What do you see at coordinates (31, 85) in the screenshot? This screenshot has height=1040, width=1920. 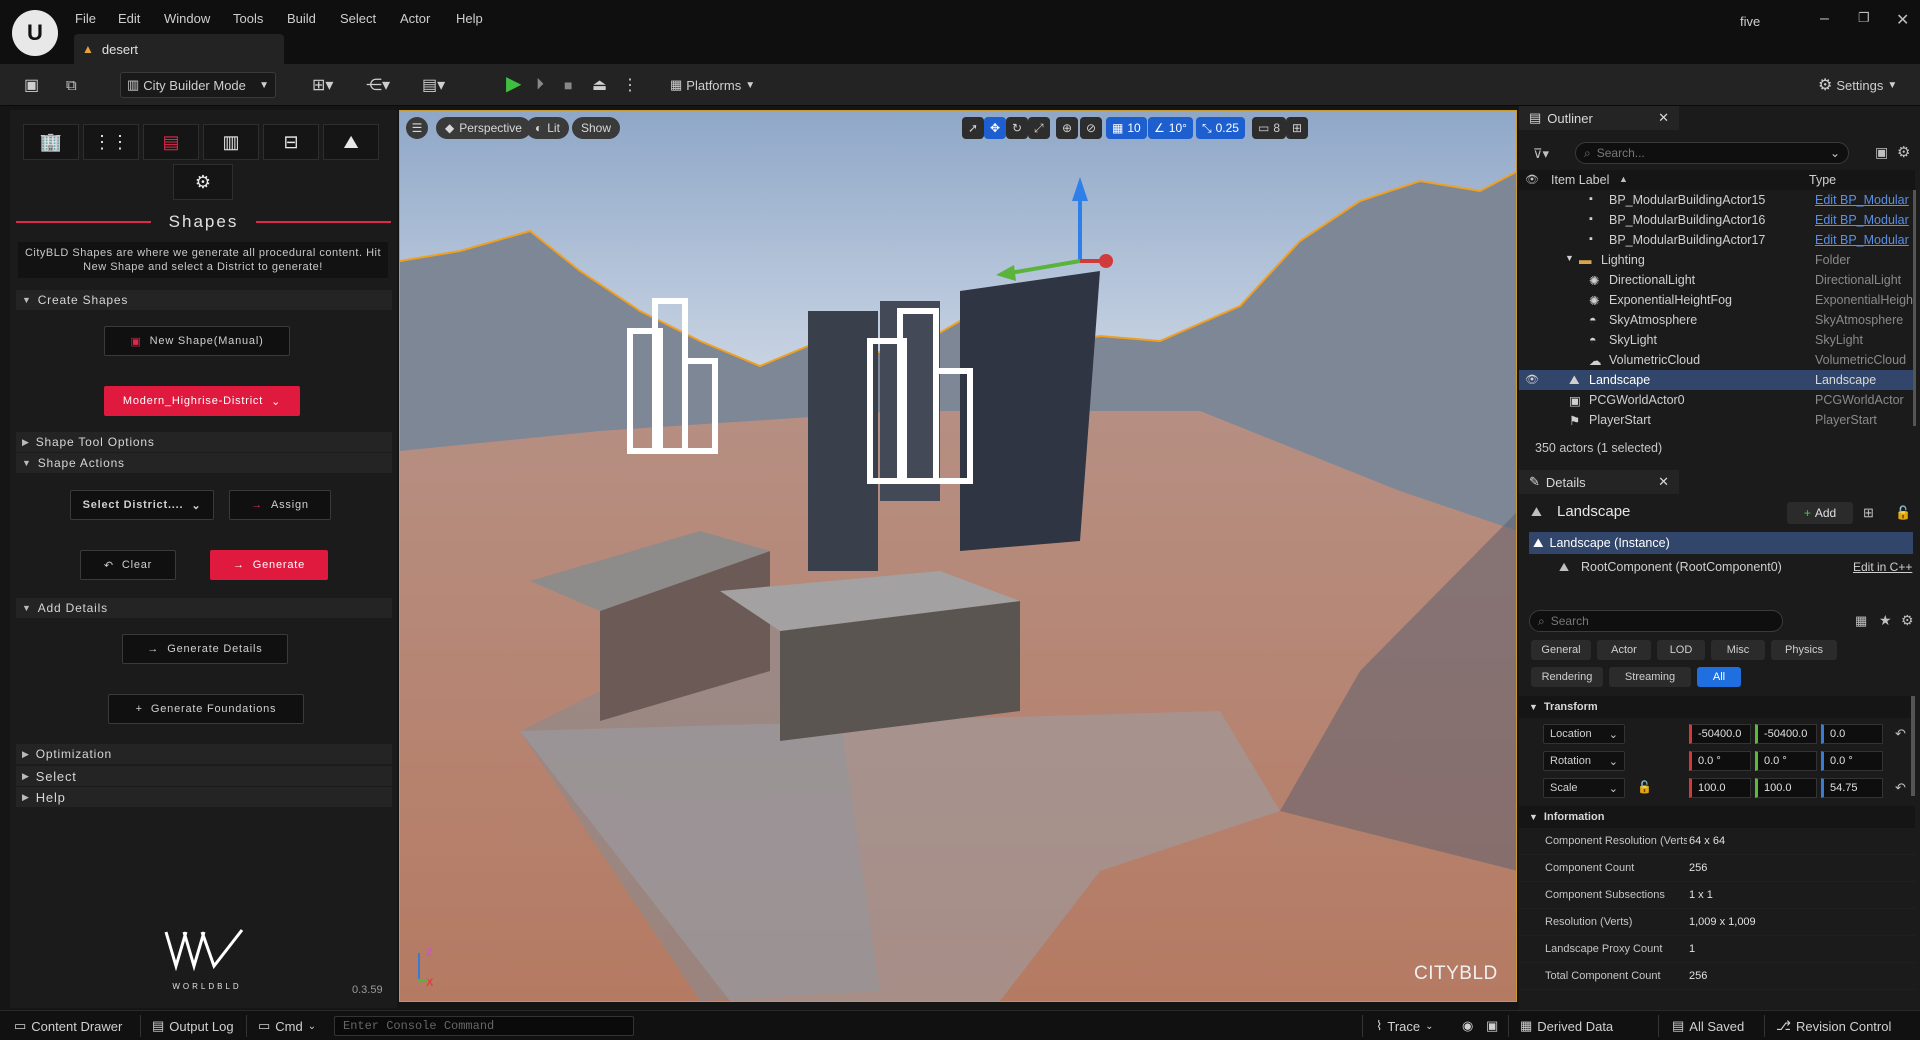 I see `save-icon: ▣` at bounding box center [31, 85].